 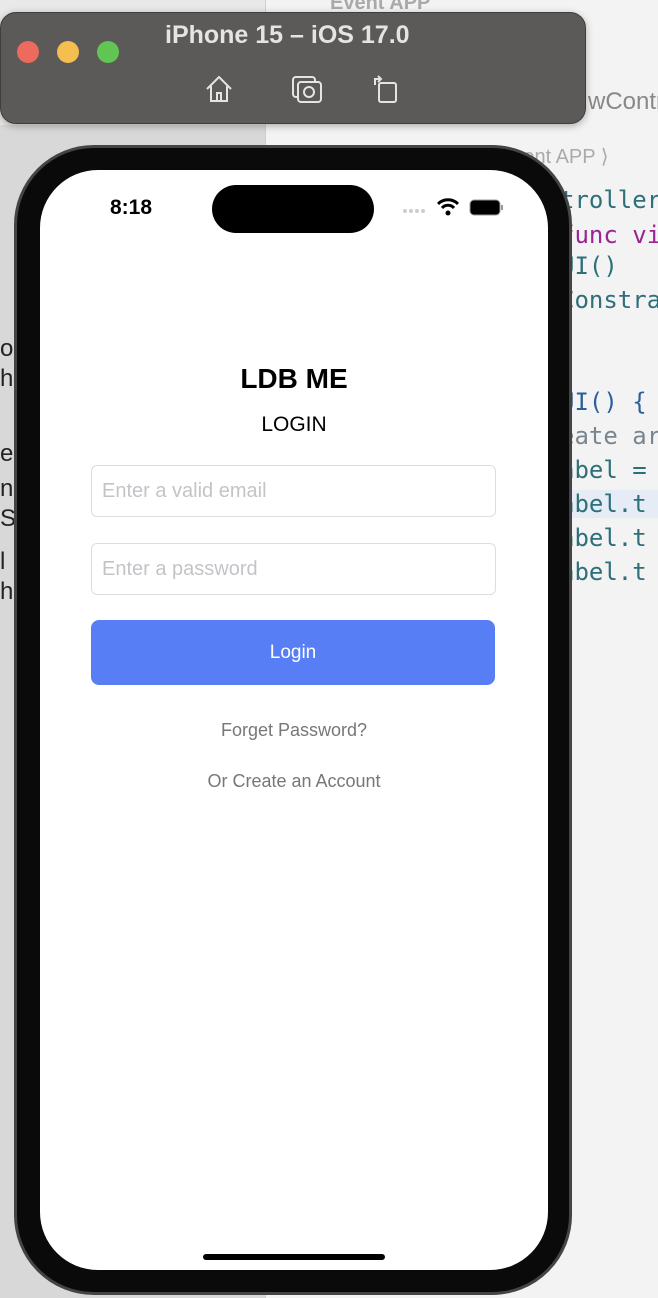 What do you see at coordinates (294, 424) in the screenshot?
I see `login-heading: LOGIN` at bounding box center [294, 424].